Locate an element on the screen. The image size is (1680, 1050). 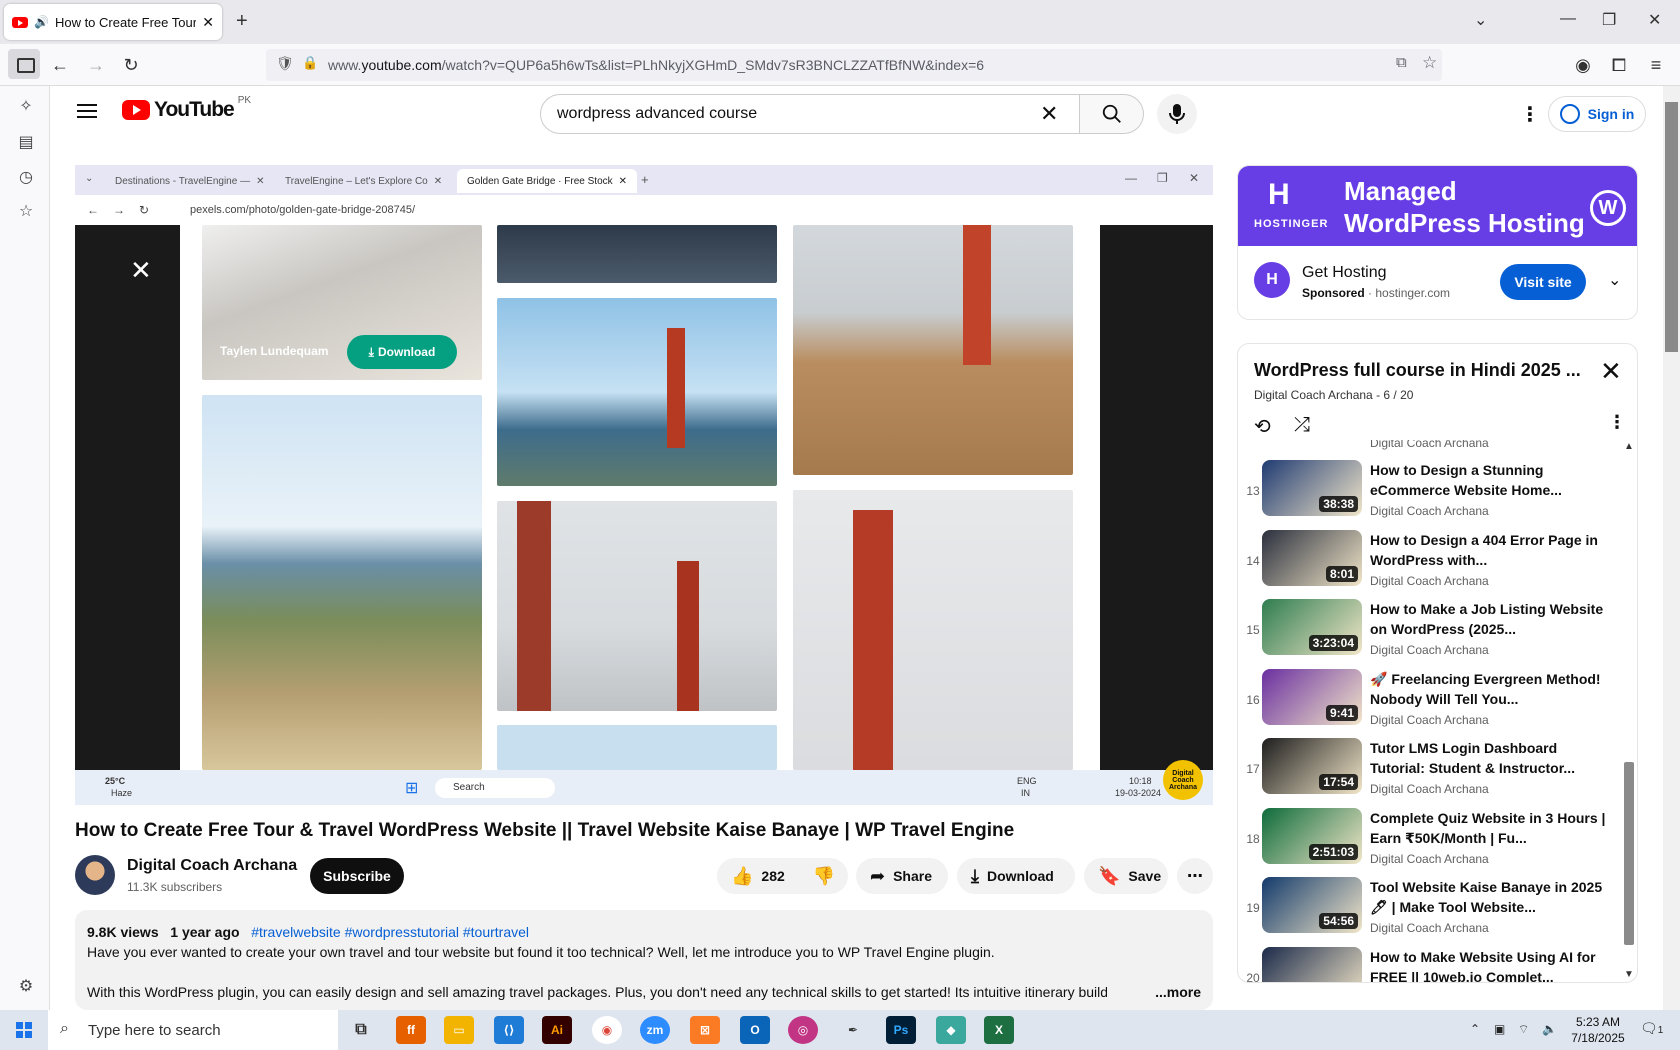
playlist-scroll-thumb is located at coordinates (1629, 853).